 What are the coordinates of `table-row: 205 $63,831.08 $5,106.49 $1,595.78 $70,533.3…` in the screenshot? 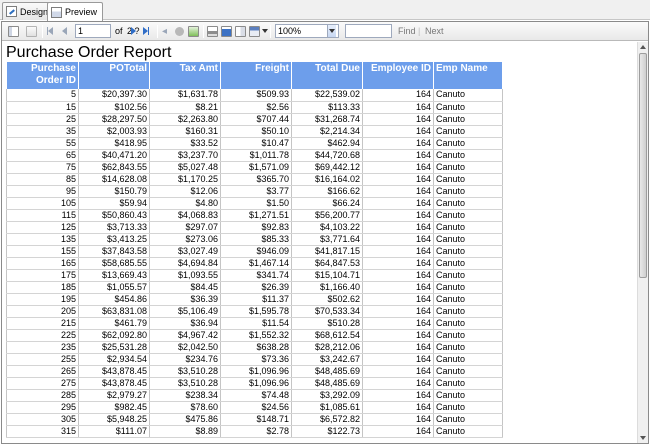 It's located at (254, 311).